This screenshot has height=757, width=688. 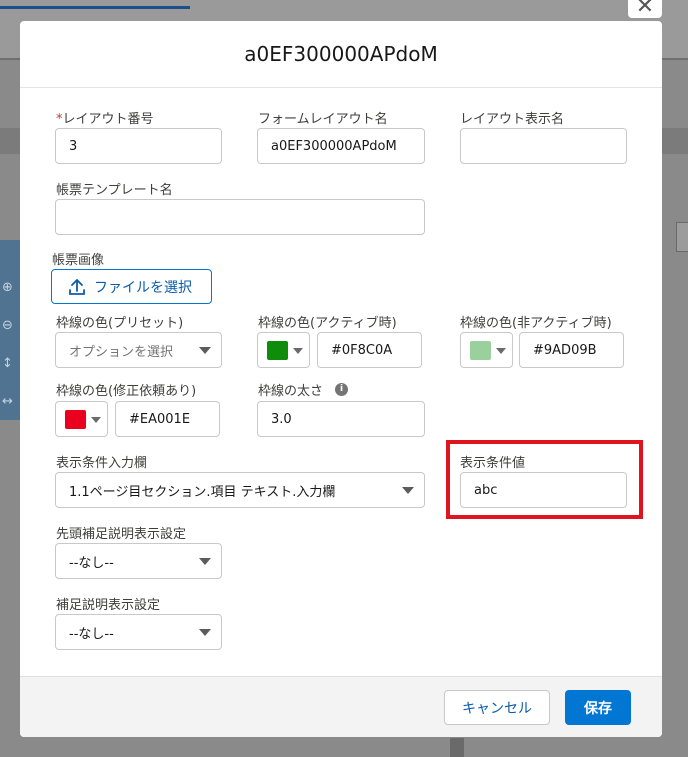 I want to click on template-name-label: 帳票テンプレート名, so click(x=114, y=190).